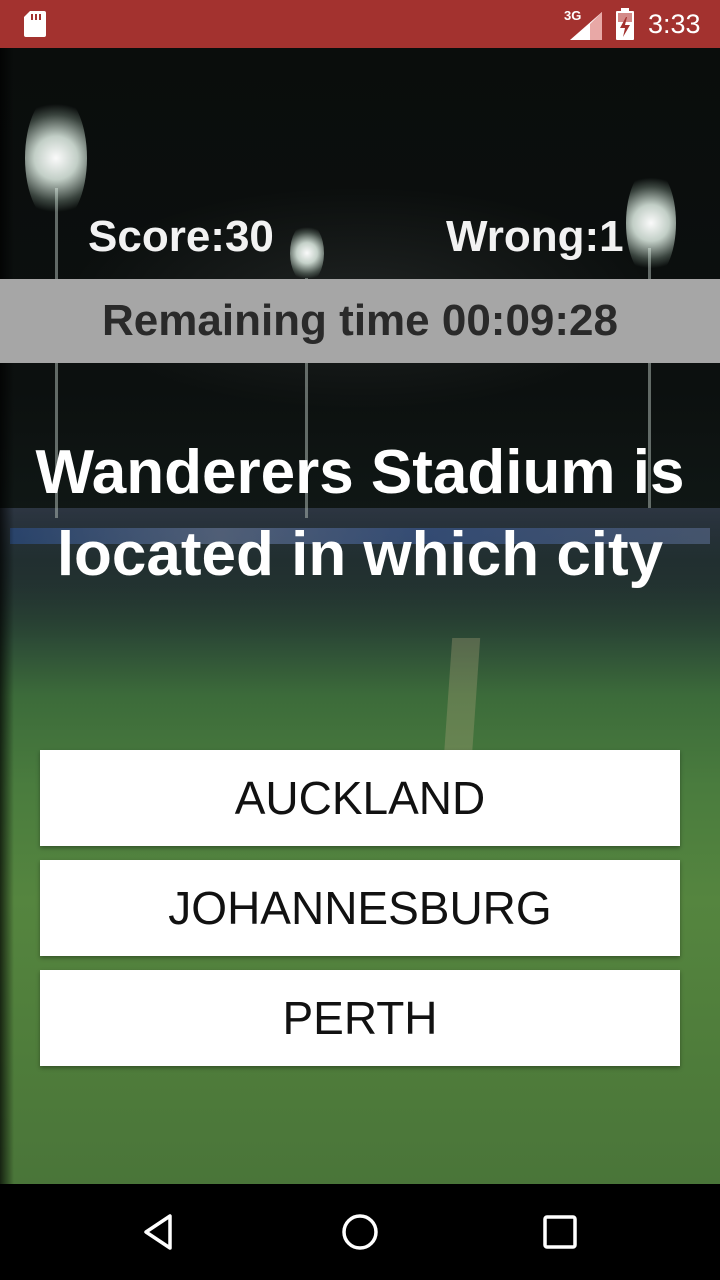  What do you see at coordinates (7, 616) in the screenshot?
I see `left-shadow` at bounding box center [7, 616].